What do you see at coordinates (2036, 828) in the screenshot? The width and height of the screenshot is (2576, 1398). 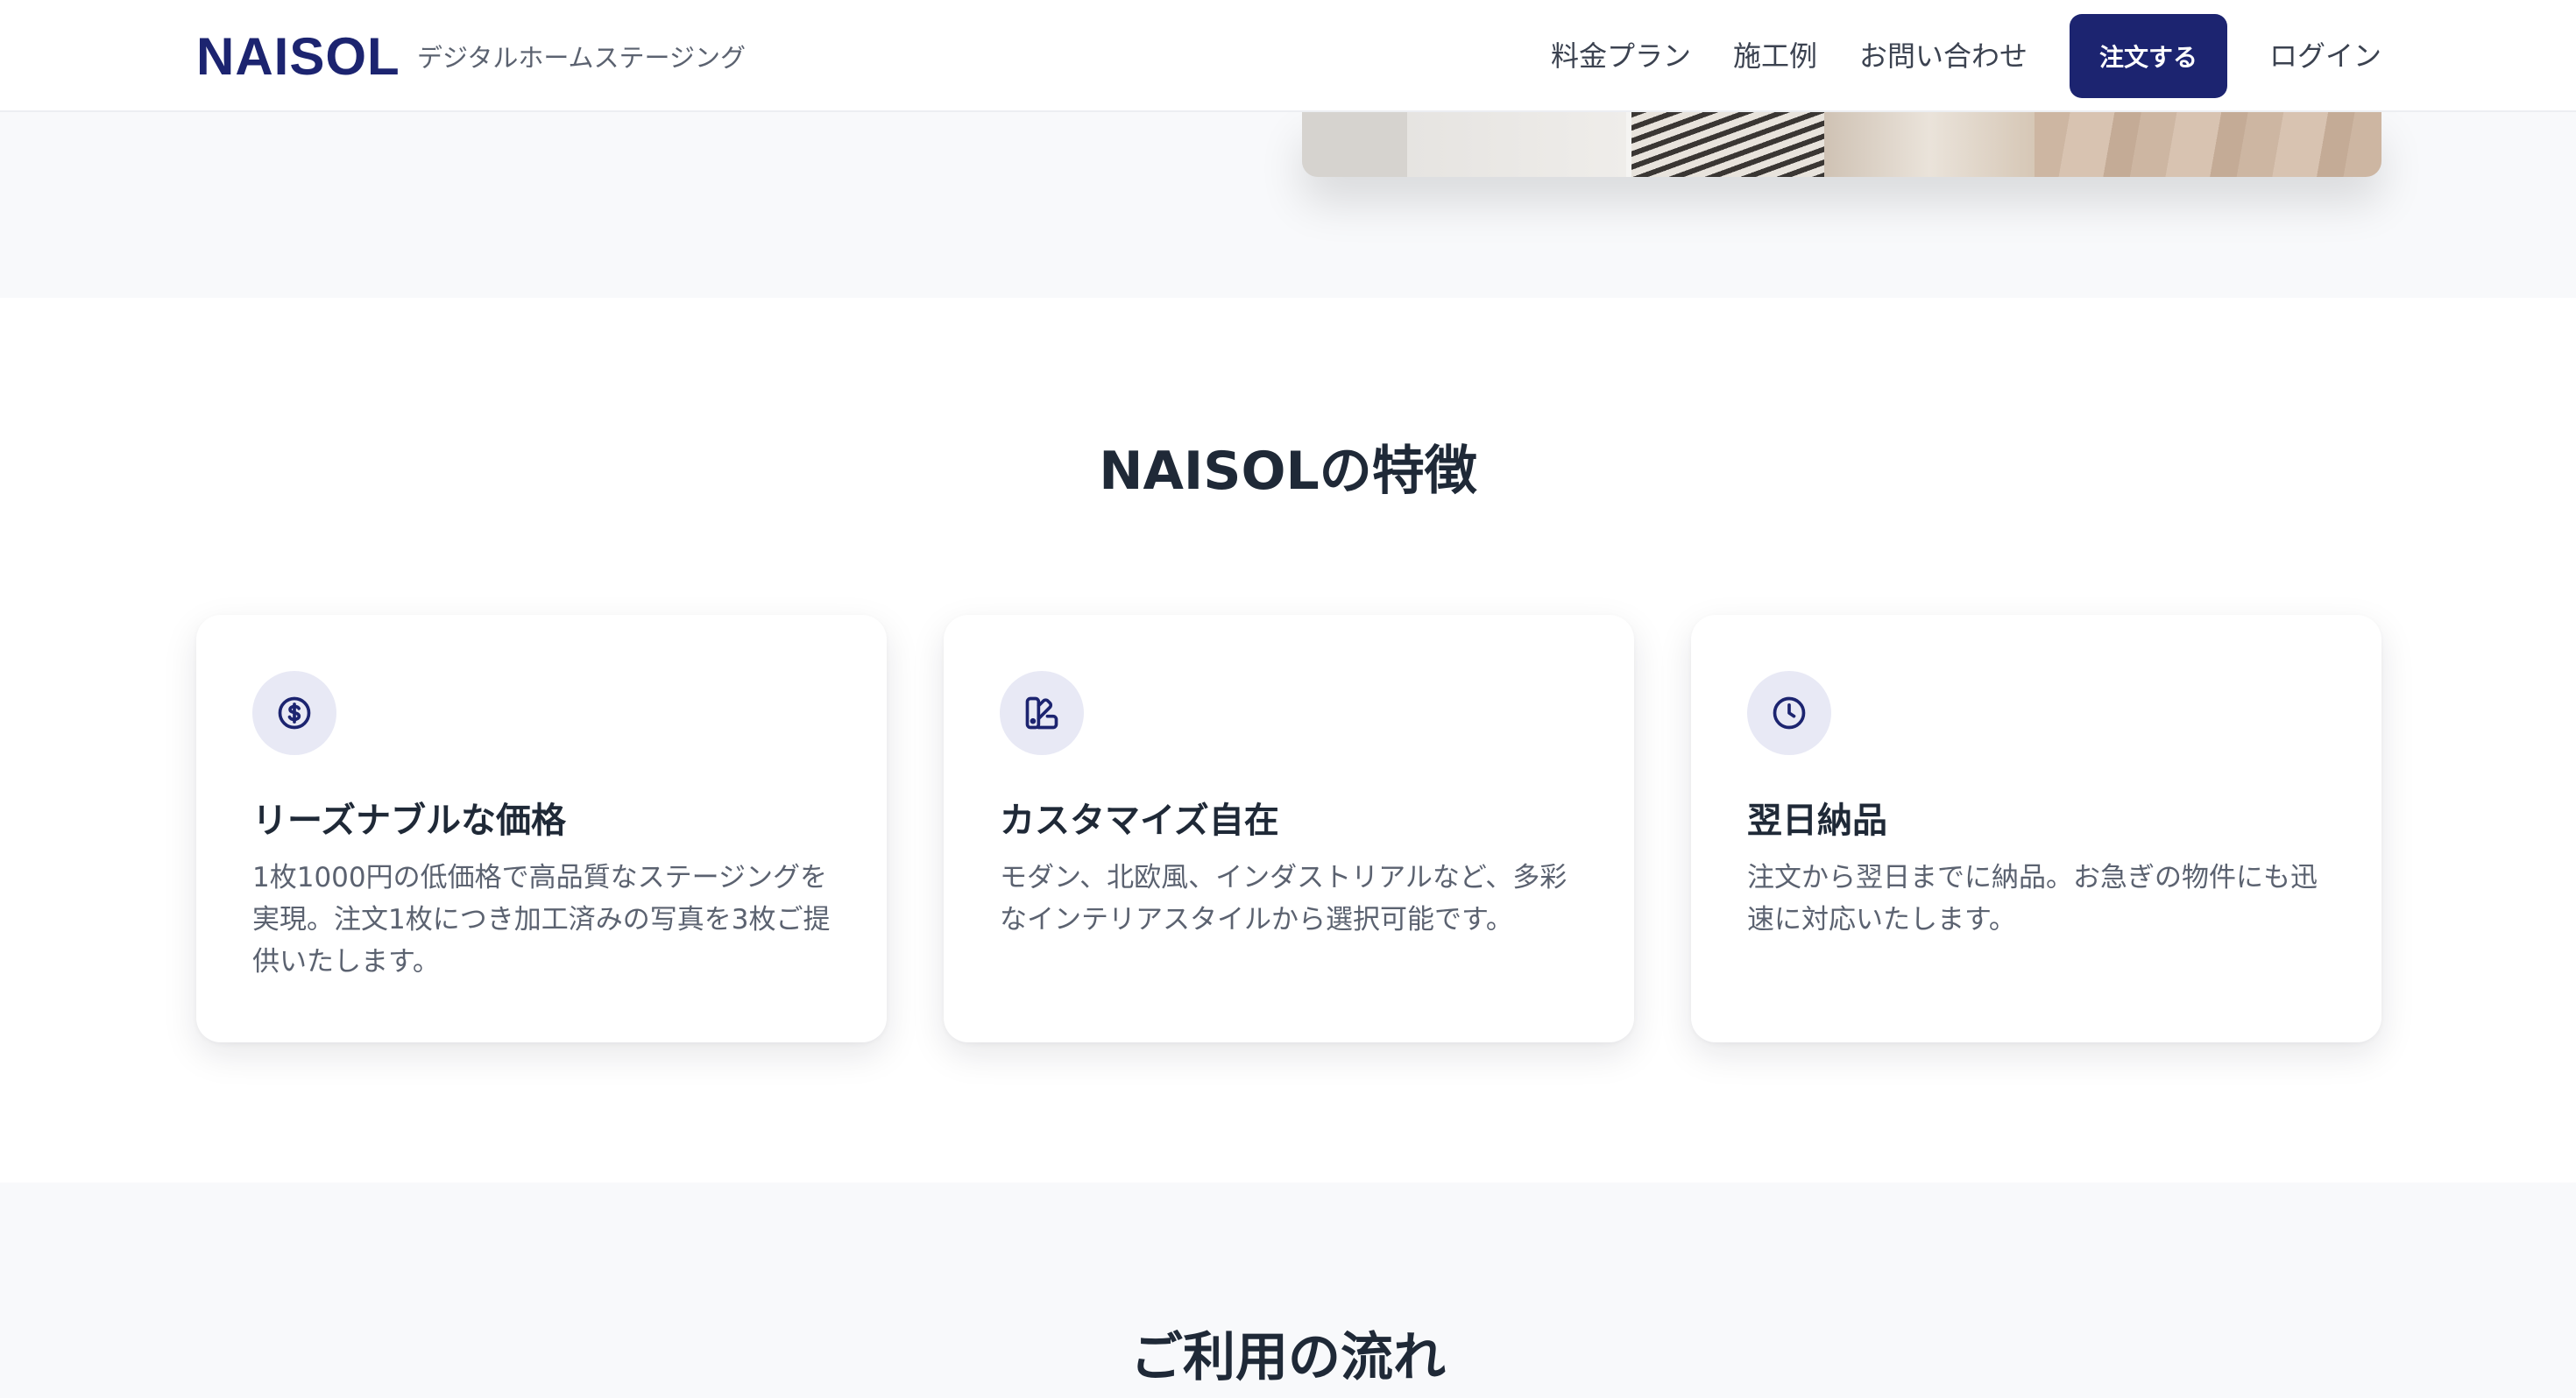 I see `feature-card-delivery: 翌日納品 注文から翌日までに納品。お急ぎの物件にも迅速に対応いたします。` at bounding box center [2036, 828].